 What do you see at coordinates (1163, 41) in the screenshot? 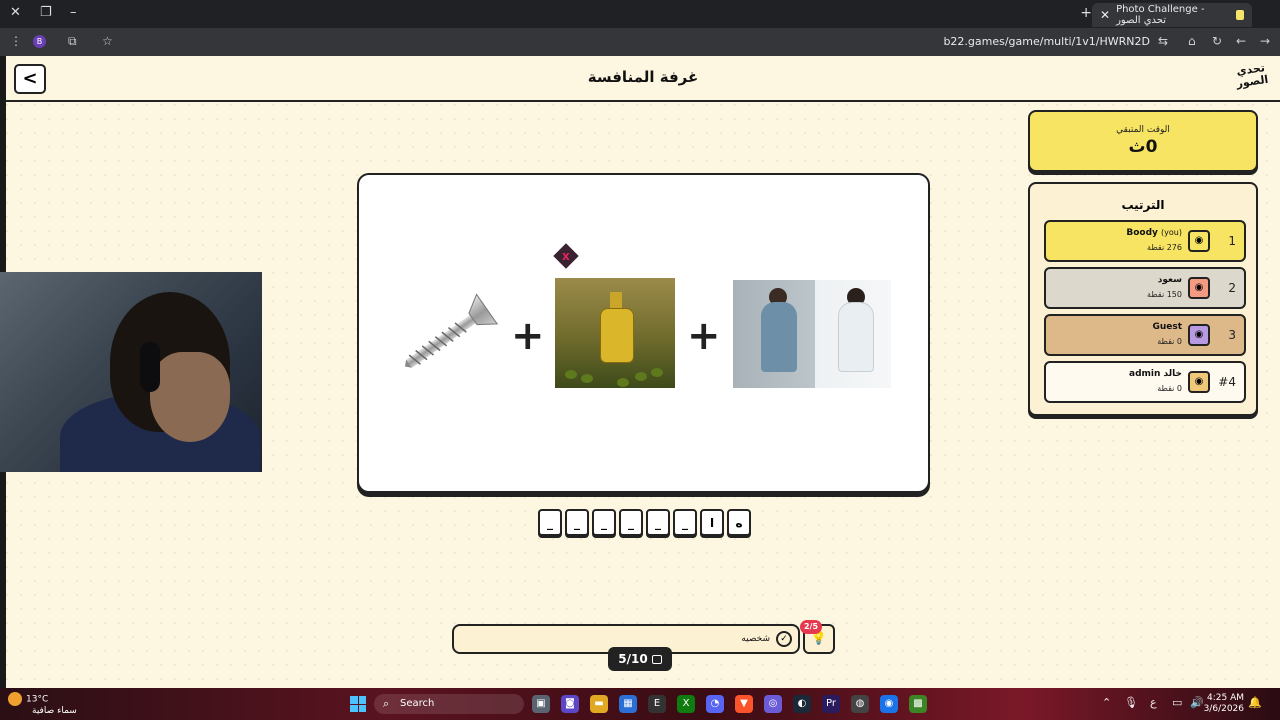
I see `site-settings-icon: ⇆` at bounding box center [1163, 41].